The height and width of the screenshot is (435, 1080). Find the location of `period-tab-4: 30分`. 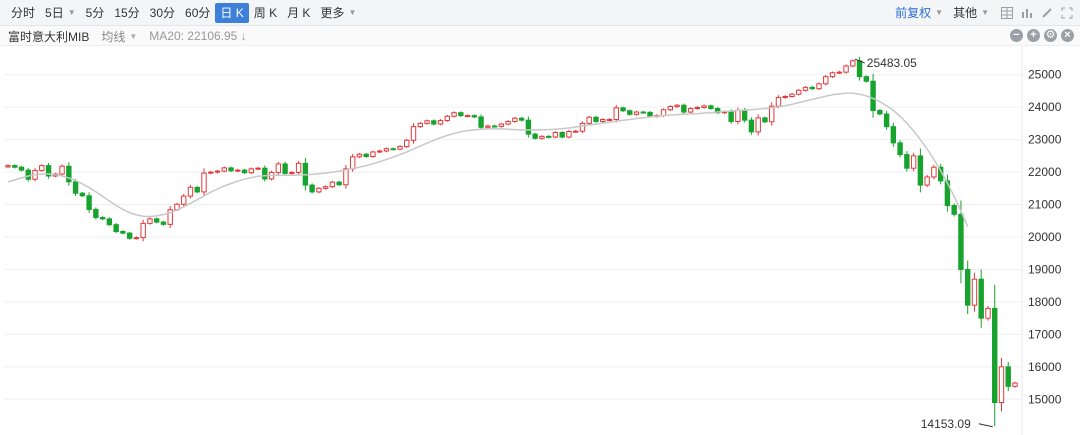

period-tab-4: 30分 is located at coordinates (162, 13).